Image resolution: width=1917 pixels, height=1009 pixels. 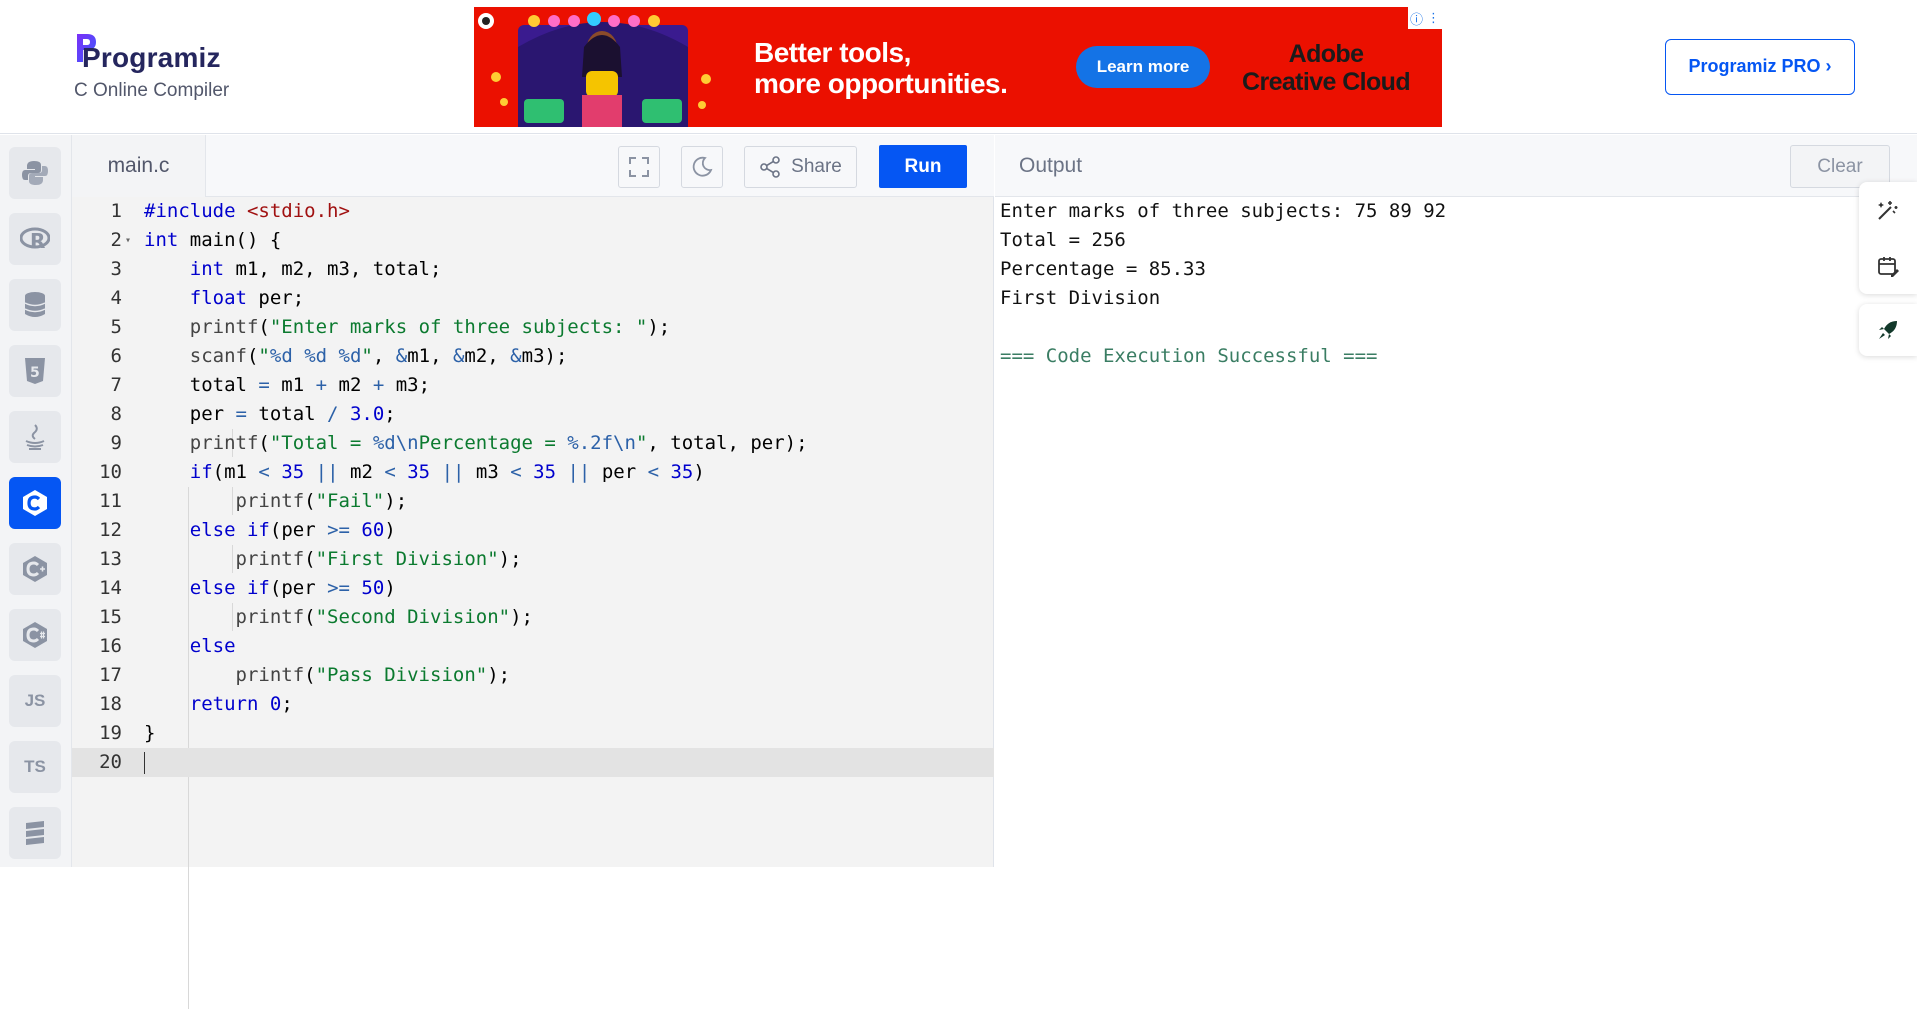 I want to click on code-line: 17 printf("Pass Division");, so click(x=305, y=675).